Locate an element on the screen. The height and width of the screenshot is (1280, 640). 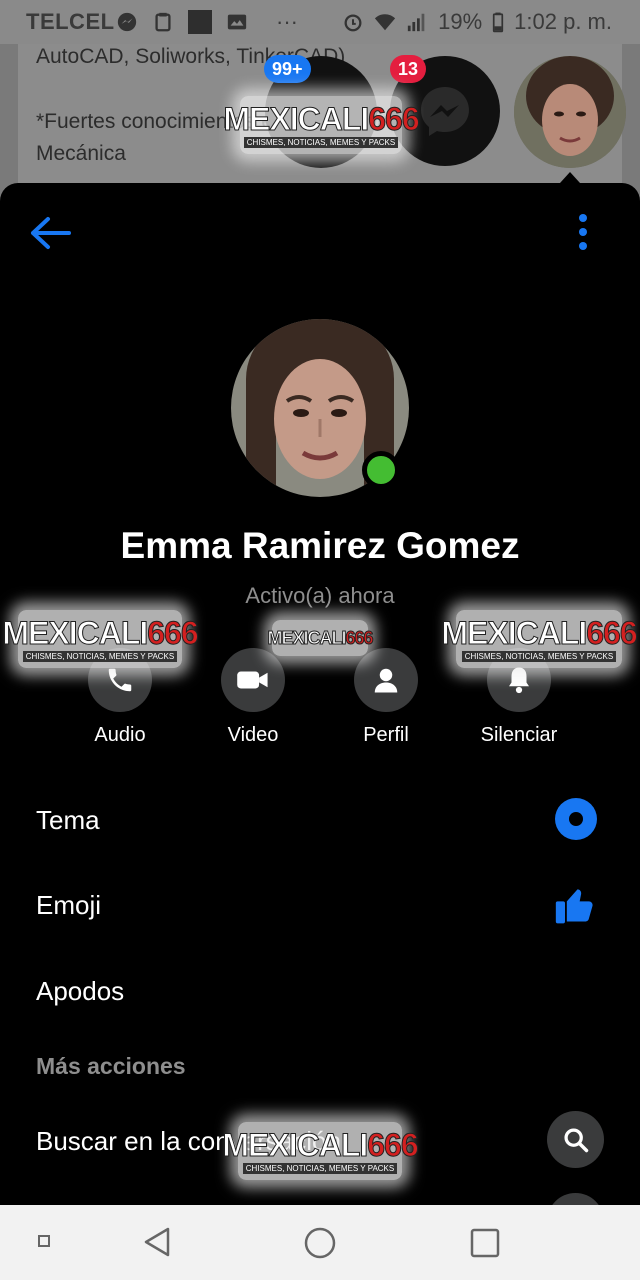
notification-icons: ··· is located at coordinates (207, 22).